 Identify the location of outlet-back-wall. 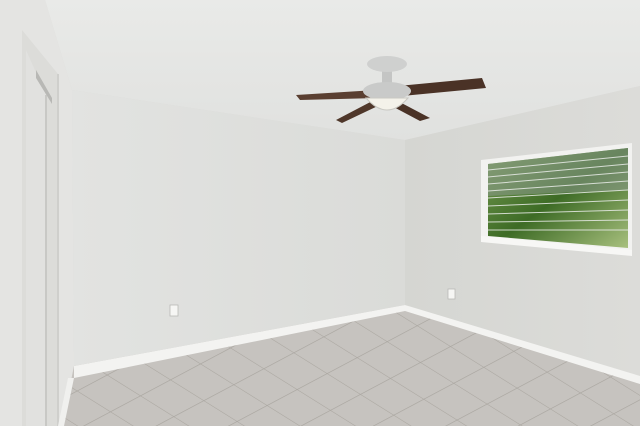
(174, 310).